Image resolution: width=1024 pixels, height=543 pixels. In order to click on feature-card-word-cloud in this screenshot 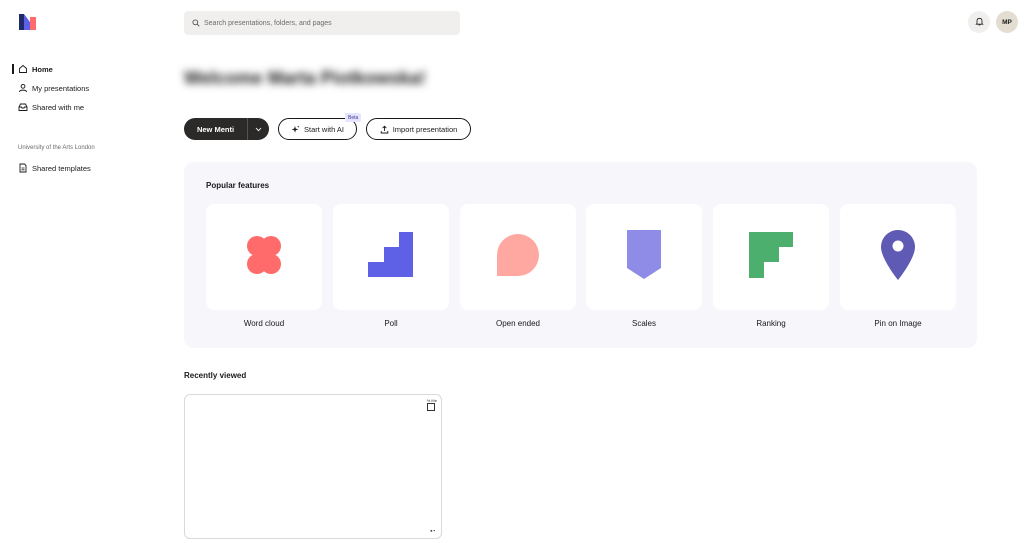, I will do `click(264, 257)`.